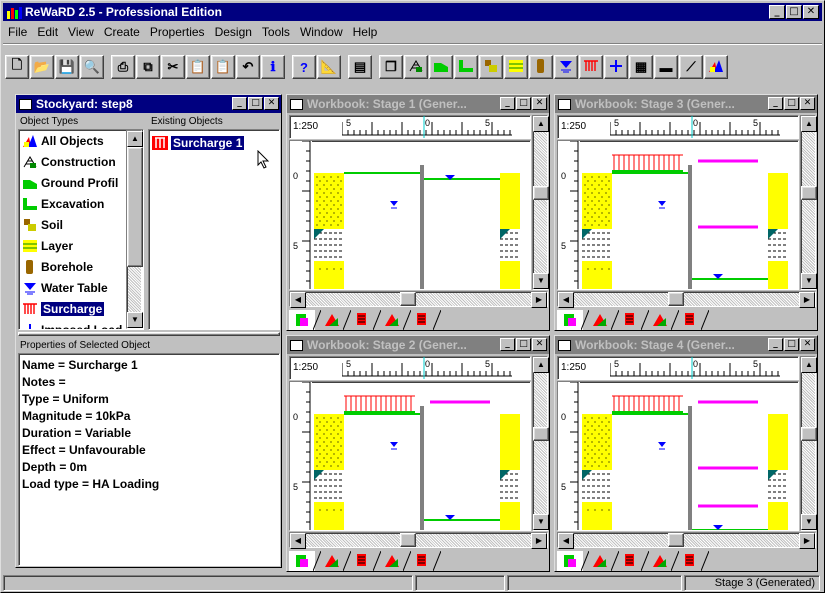  I want to click on ground-profile-button, so click(441, 67).